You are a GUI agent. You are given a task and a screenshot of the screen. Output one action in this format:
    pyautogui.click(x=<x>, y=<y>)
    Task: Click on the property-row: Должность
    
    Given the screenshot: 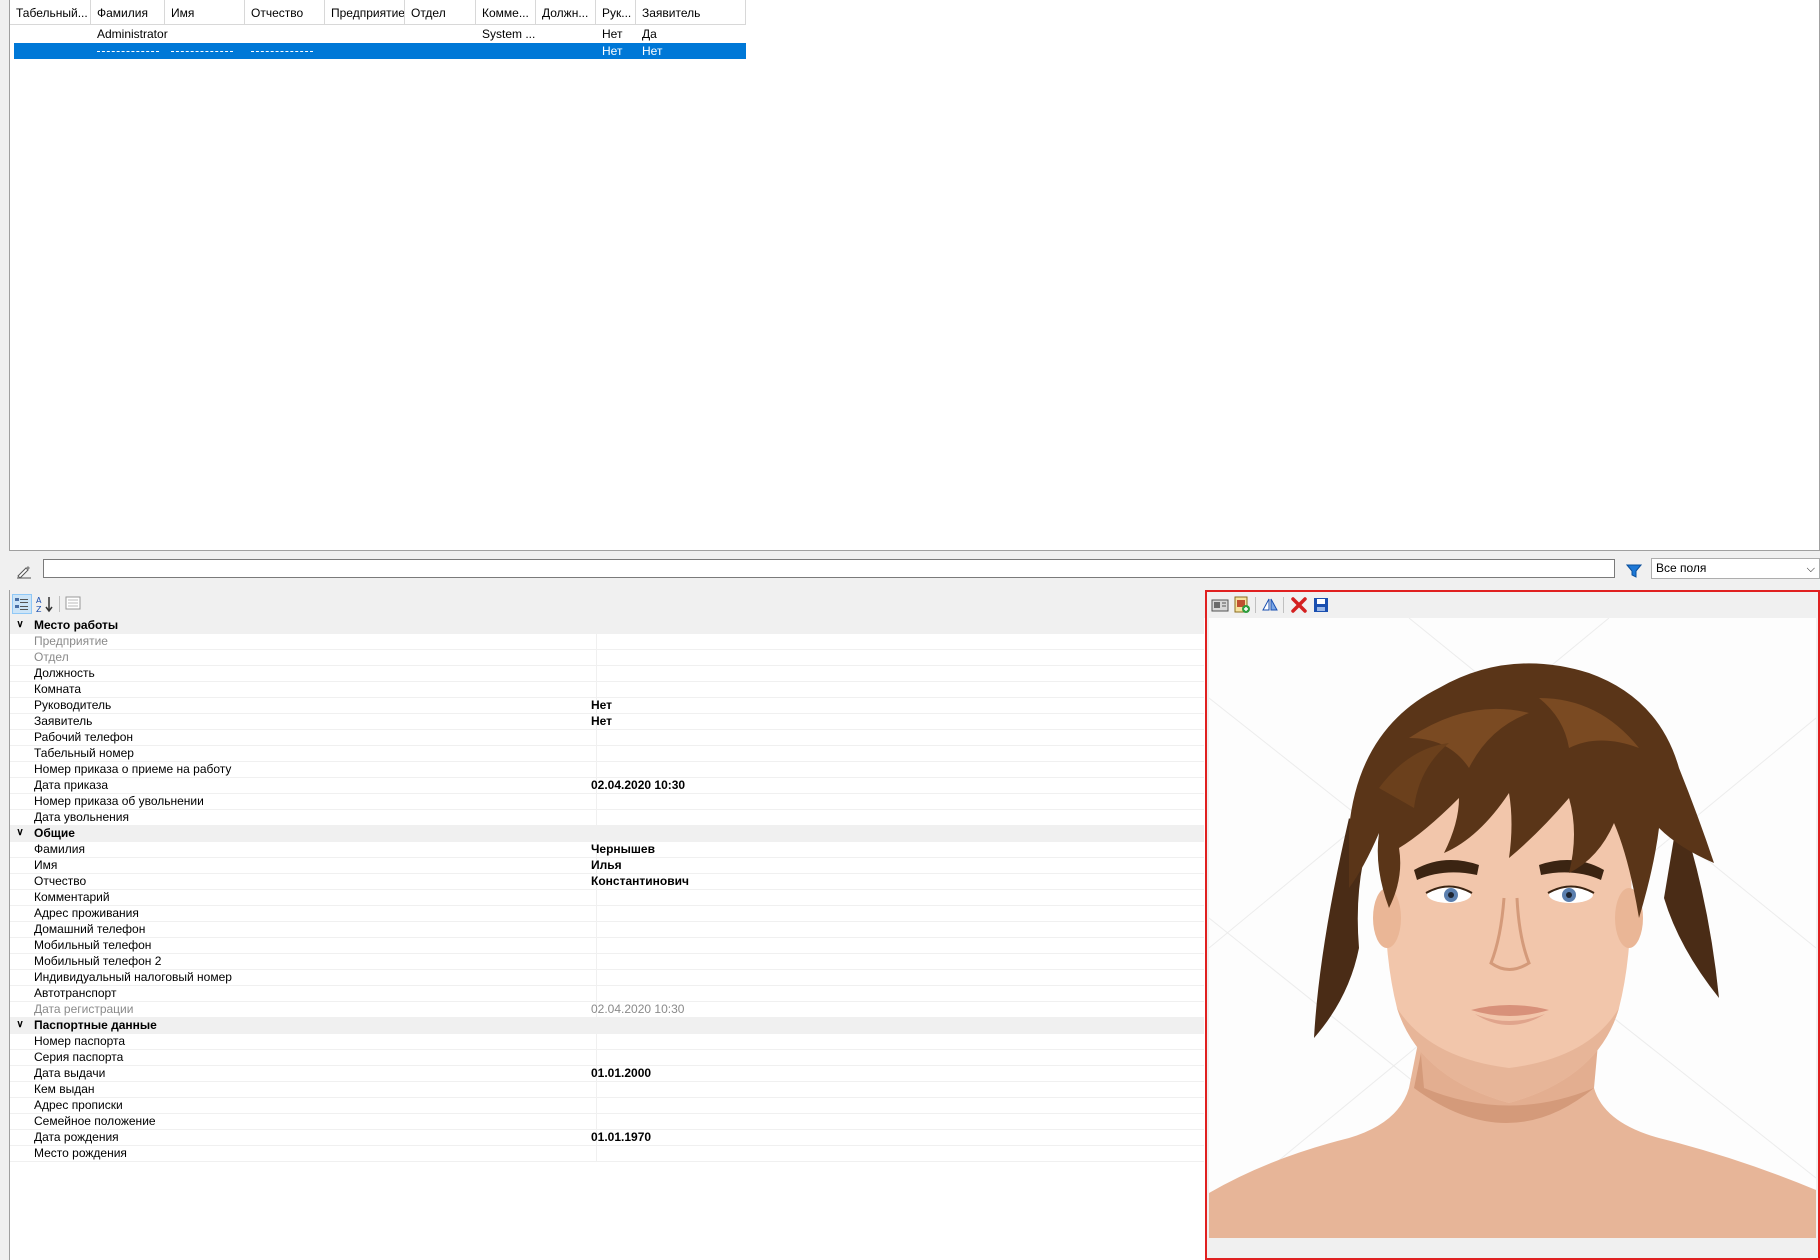 What is the action you would take?
    pyautogui.click(x=607, y=674)
    